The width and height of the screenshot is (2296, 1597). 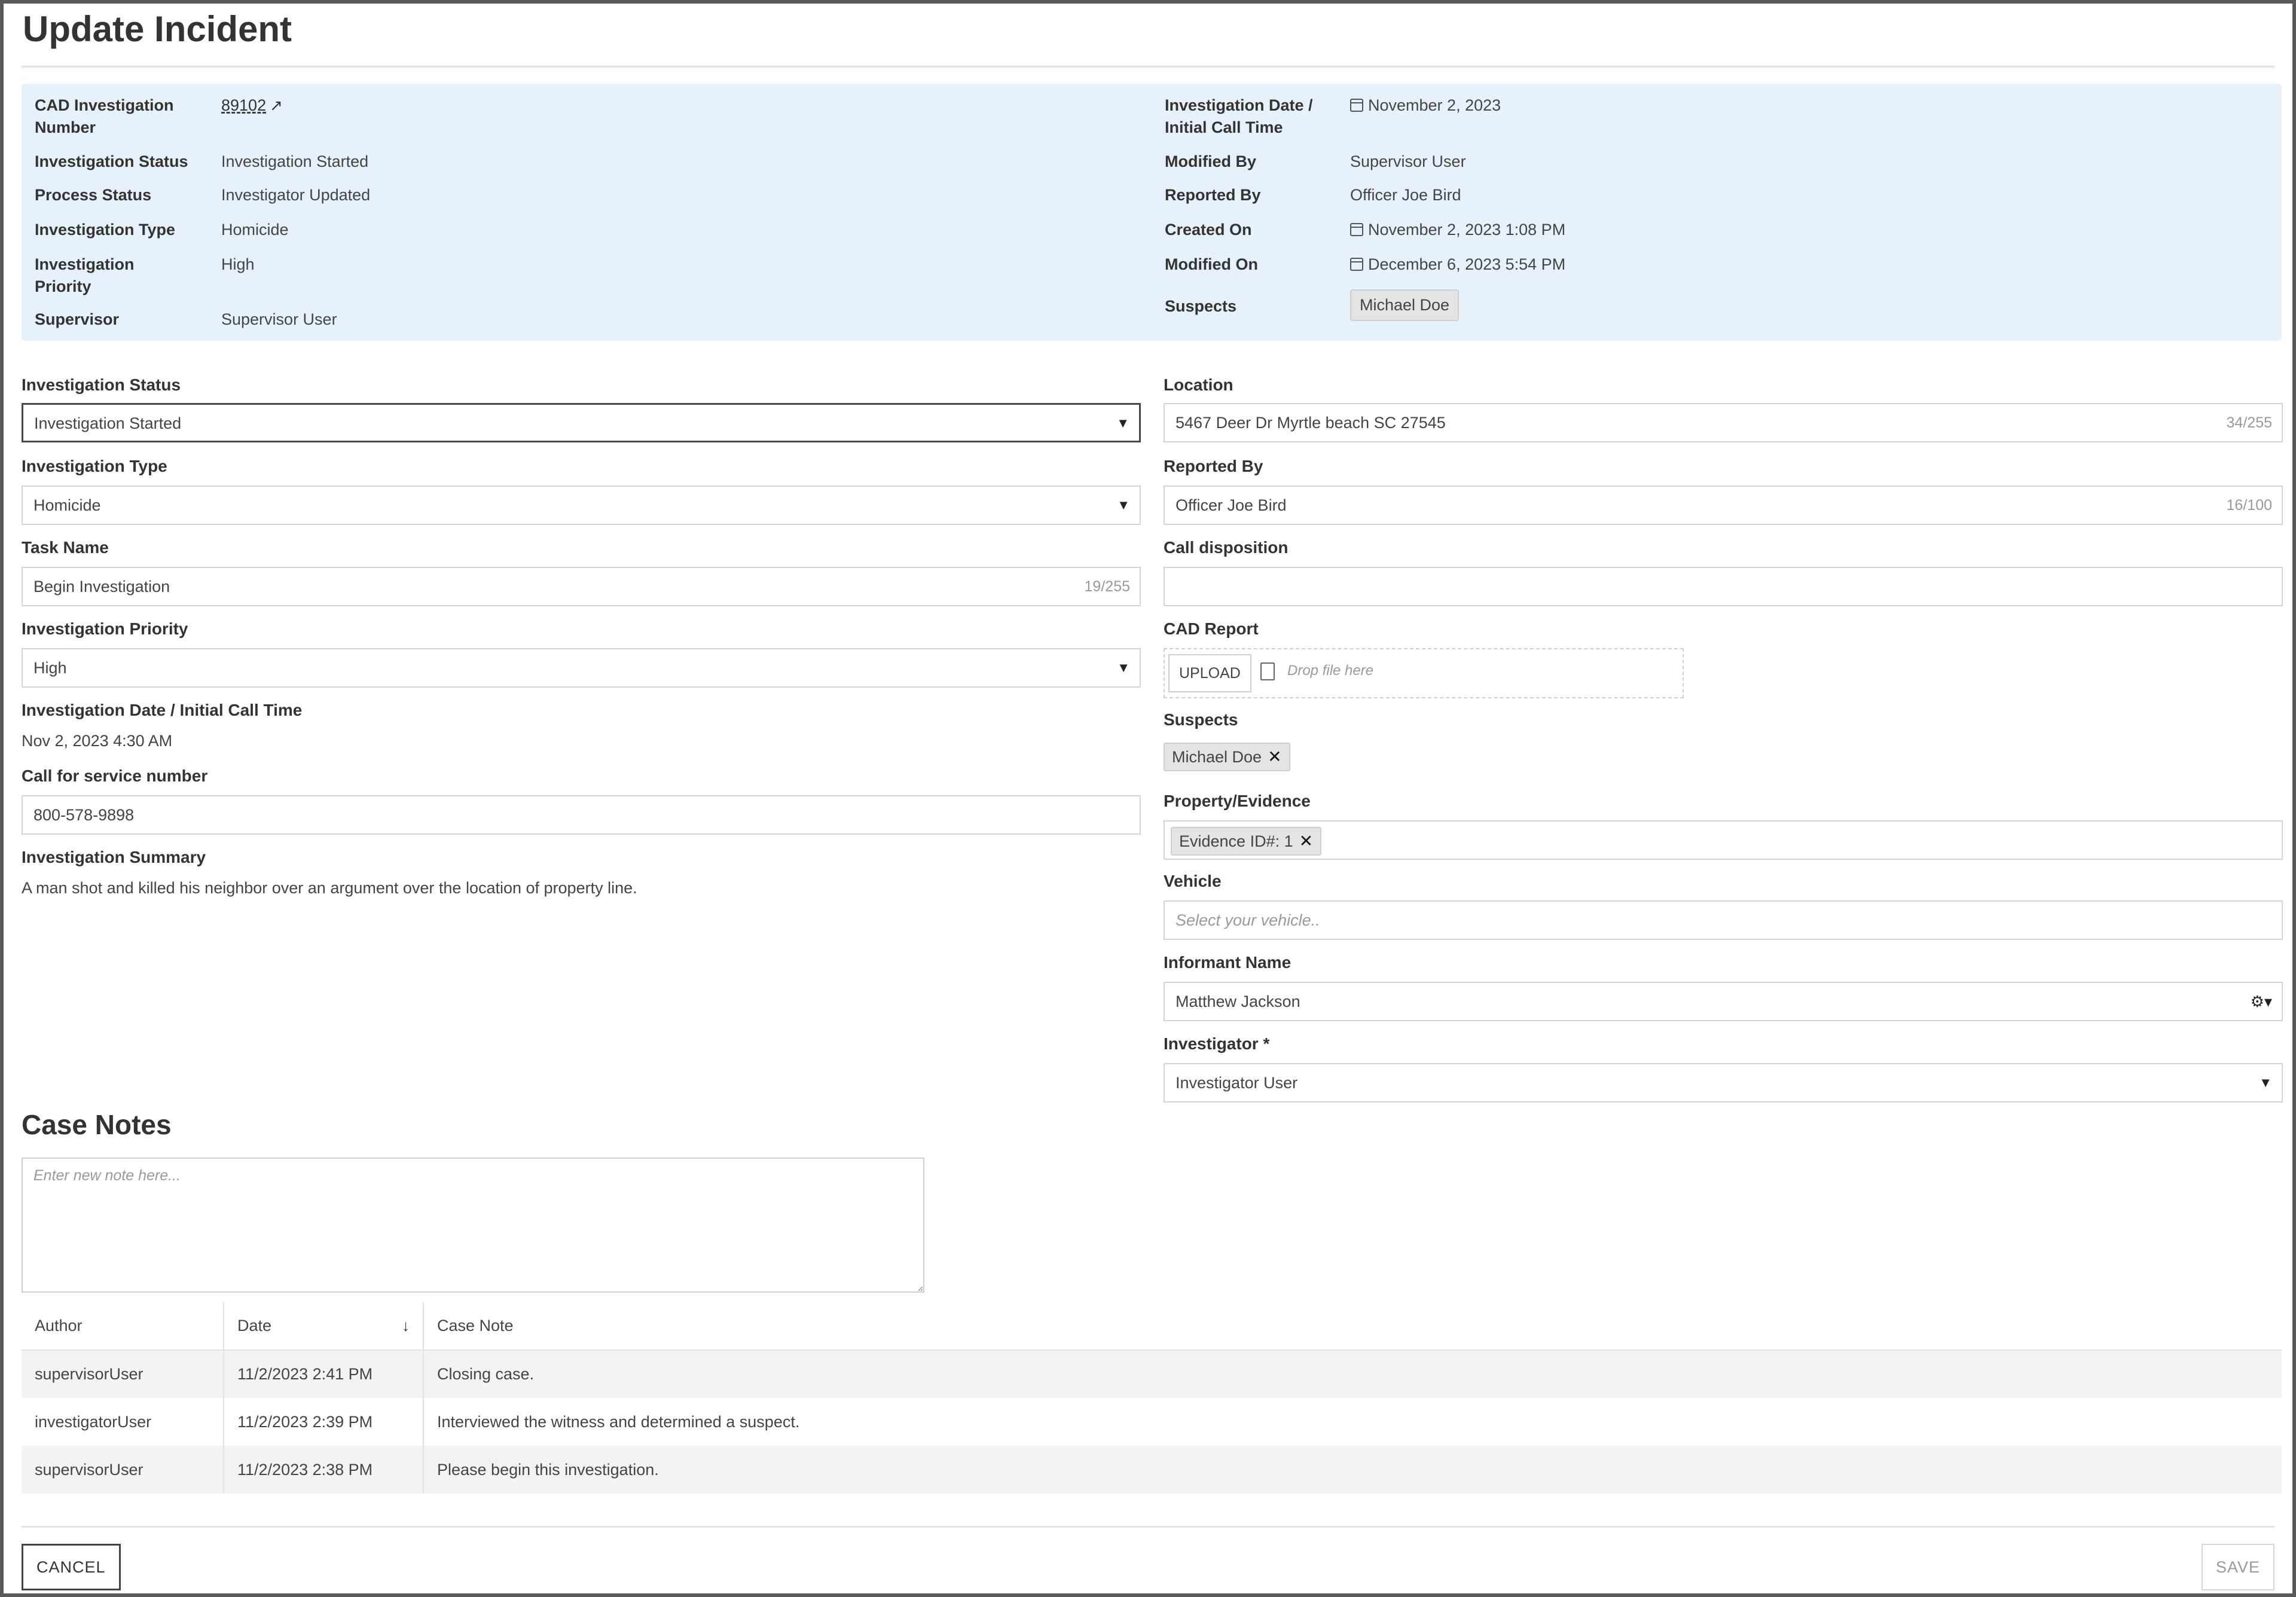 I want to click on reported-by-value: Officer Joe Bird, so click(x=1405, y=195).